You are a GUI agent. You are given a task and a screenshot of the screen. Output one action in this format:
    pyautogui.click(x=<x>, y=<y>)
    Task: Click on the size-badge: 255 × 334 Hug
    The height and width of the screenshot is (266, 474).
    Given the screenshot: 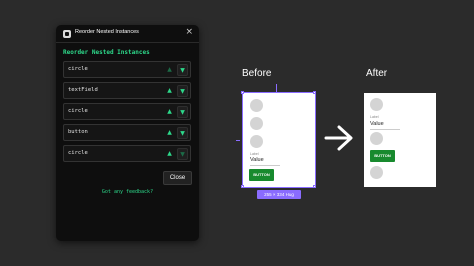 What is the action you would take?
    pyautogui.click(x=279, y=194)
    